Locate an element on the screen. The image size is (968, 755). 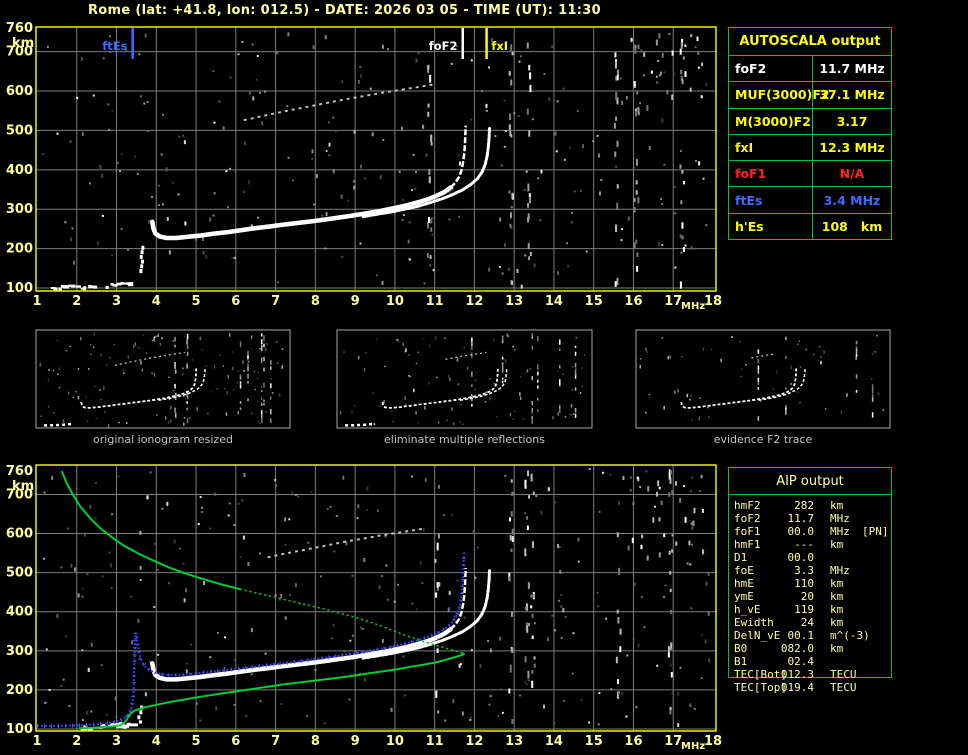
svg-text: 500 is located at coordinates (19, 573).